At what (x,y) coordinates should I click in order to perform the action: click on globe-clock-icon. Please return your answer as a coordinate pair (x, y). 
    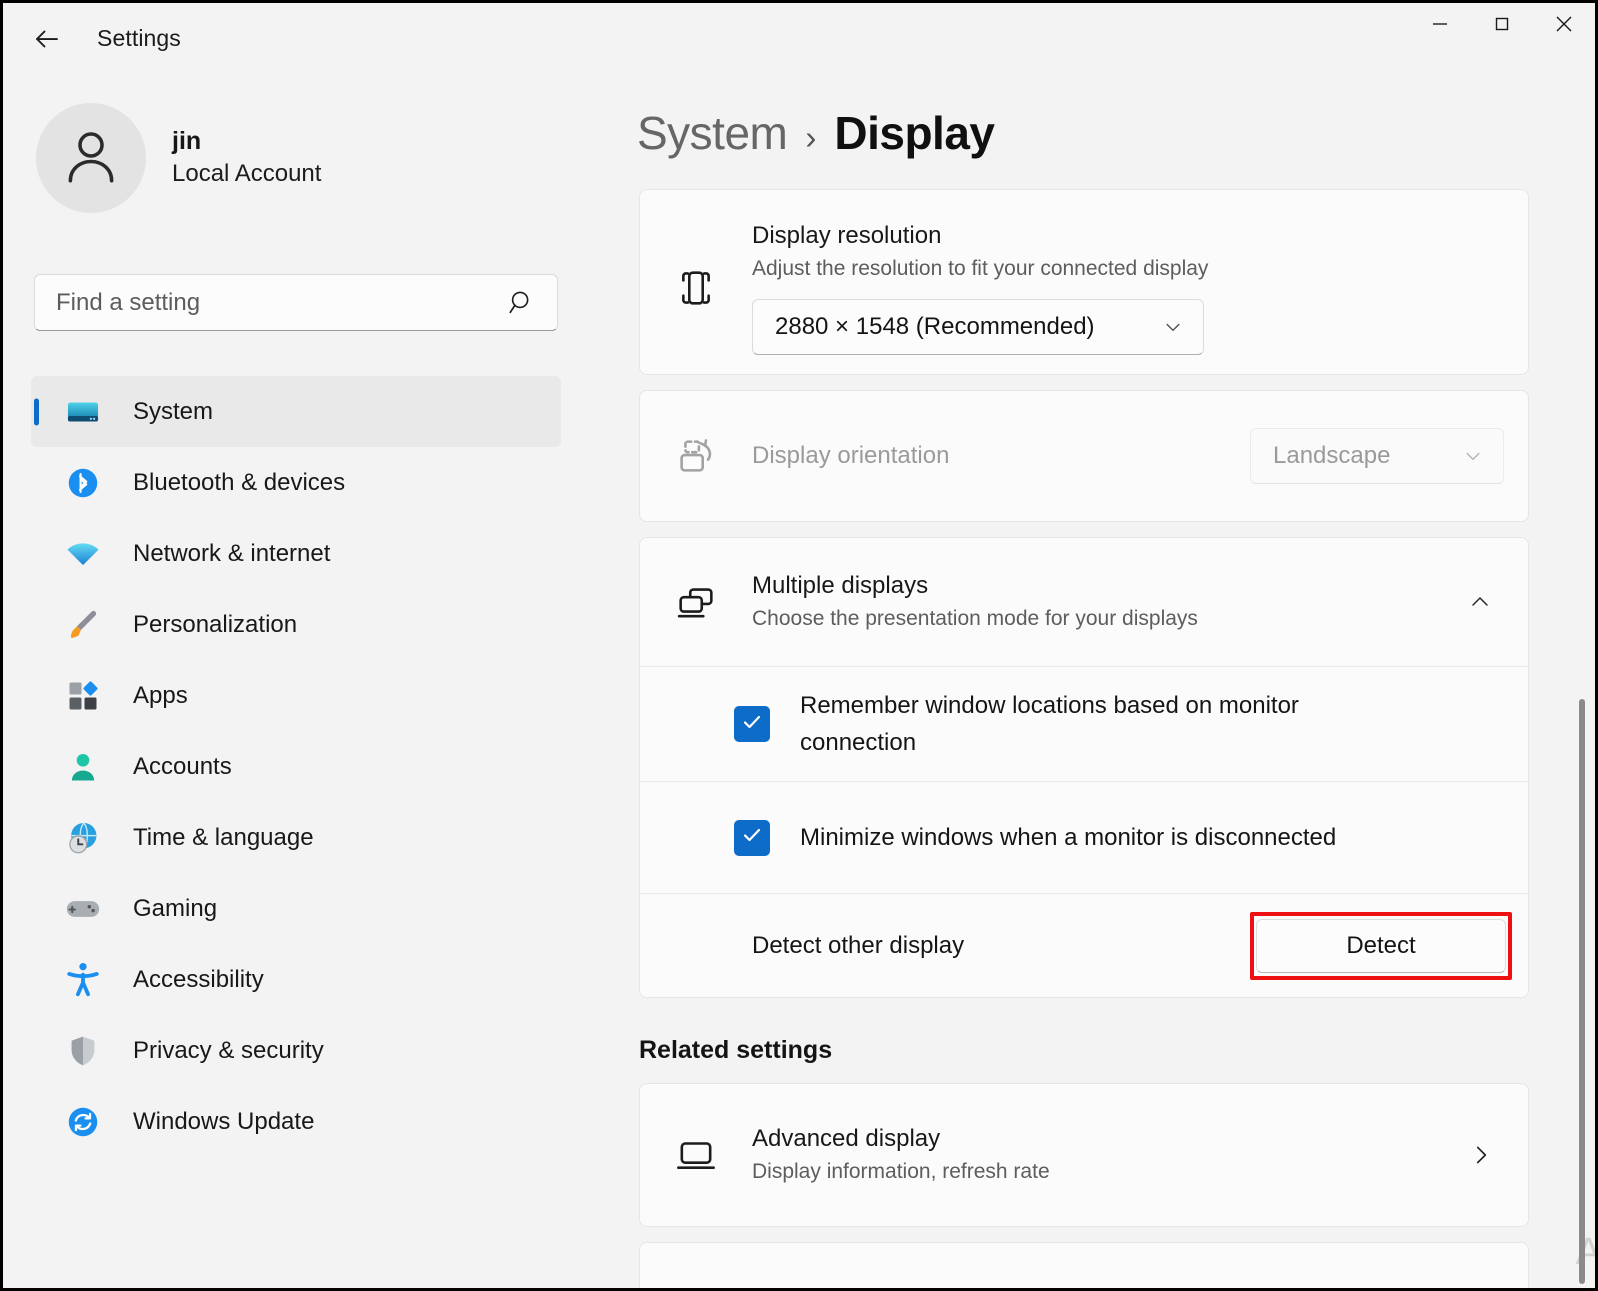
    Looking at the image, I should click on (83, 838).